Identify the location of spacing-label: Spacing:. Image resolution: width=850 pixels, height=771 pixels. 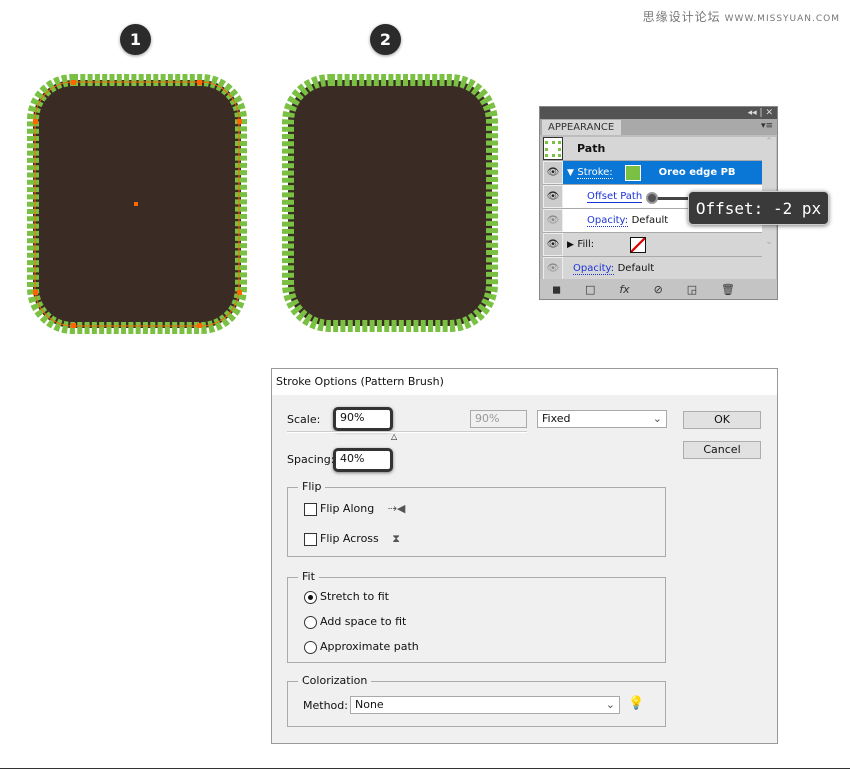
(311, 459).